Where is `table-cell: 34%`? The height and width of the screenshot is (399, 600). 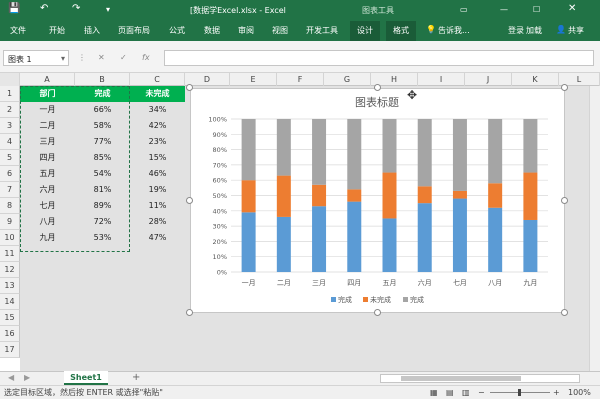 table-cell: 34% is located at coordinates (157, 110).